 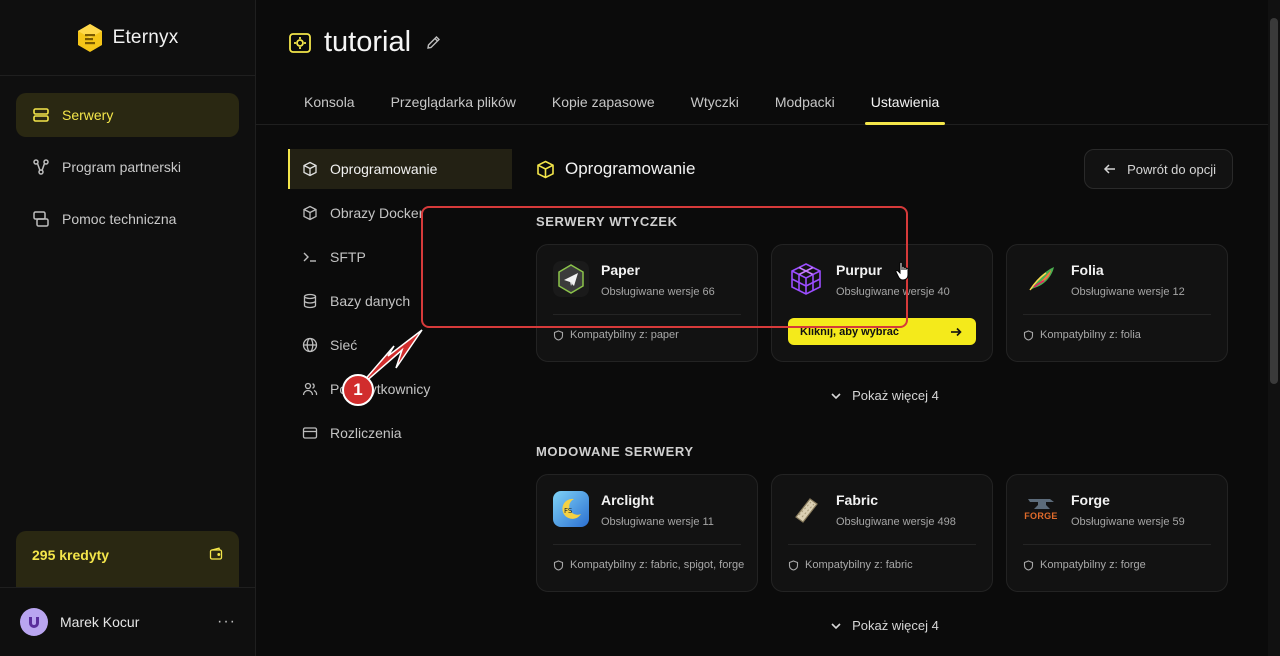 I want to click on tab-konsola: Konsola, so click(x=329, y=105).